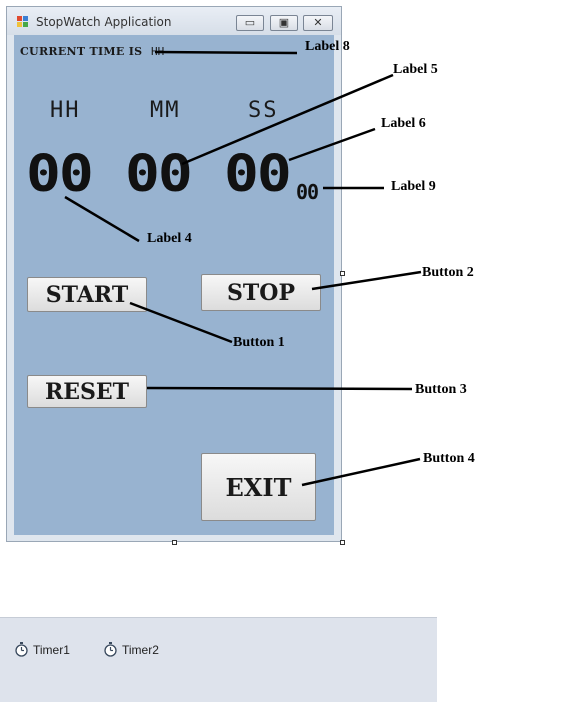 This screenshot has width=577, height=702. I want to click on annotation-label4: Label 4, so click(169, 238).